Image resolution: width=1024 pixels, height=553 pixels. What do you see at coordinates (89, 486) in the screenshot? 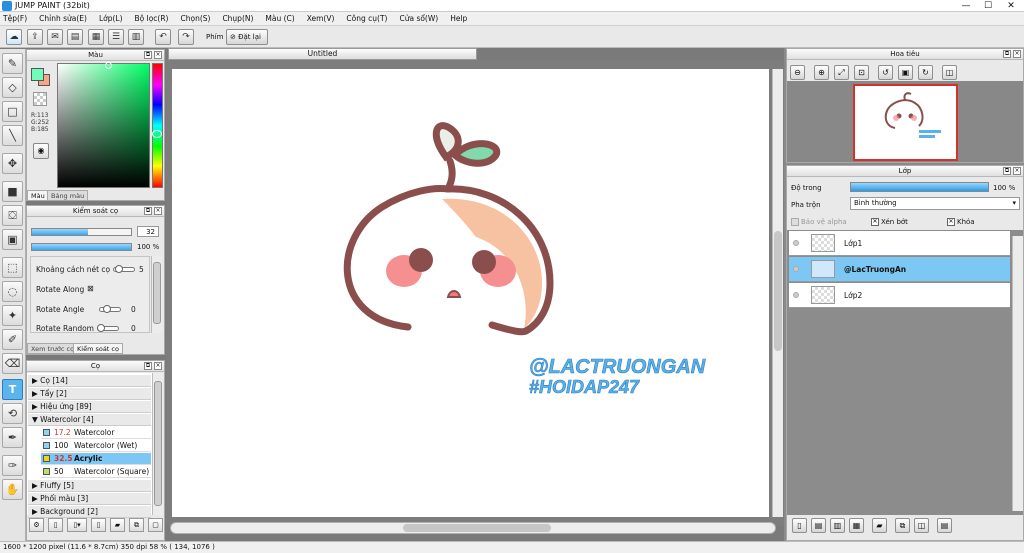
I see `brush-group-fluffy: ▶ Fluffy [5]` at bounding box center [89, 486].